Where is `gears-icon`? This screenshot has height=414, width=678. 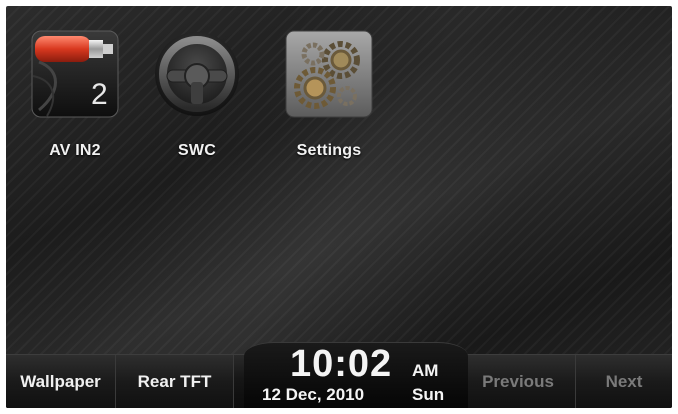 gears-icon is located at coordinates (329, 74).